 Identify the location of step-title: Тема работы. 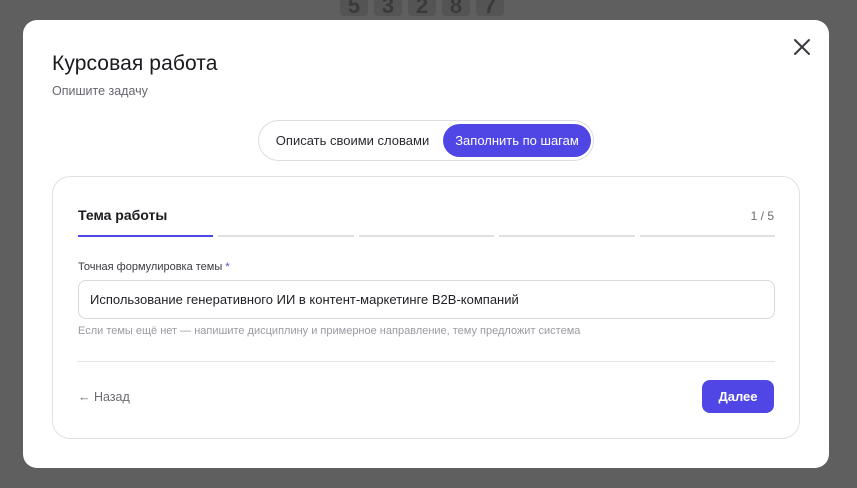
(123, 215).